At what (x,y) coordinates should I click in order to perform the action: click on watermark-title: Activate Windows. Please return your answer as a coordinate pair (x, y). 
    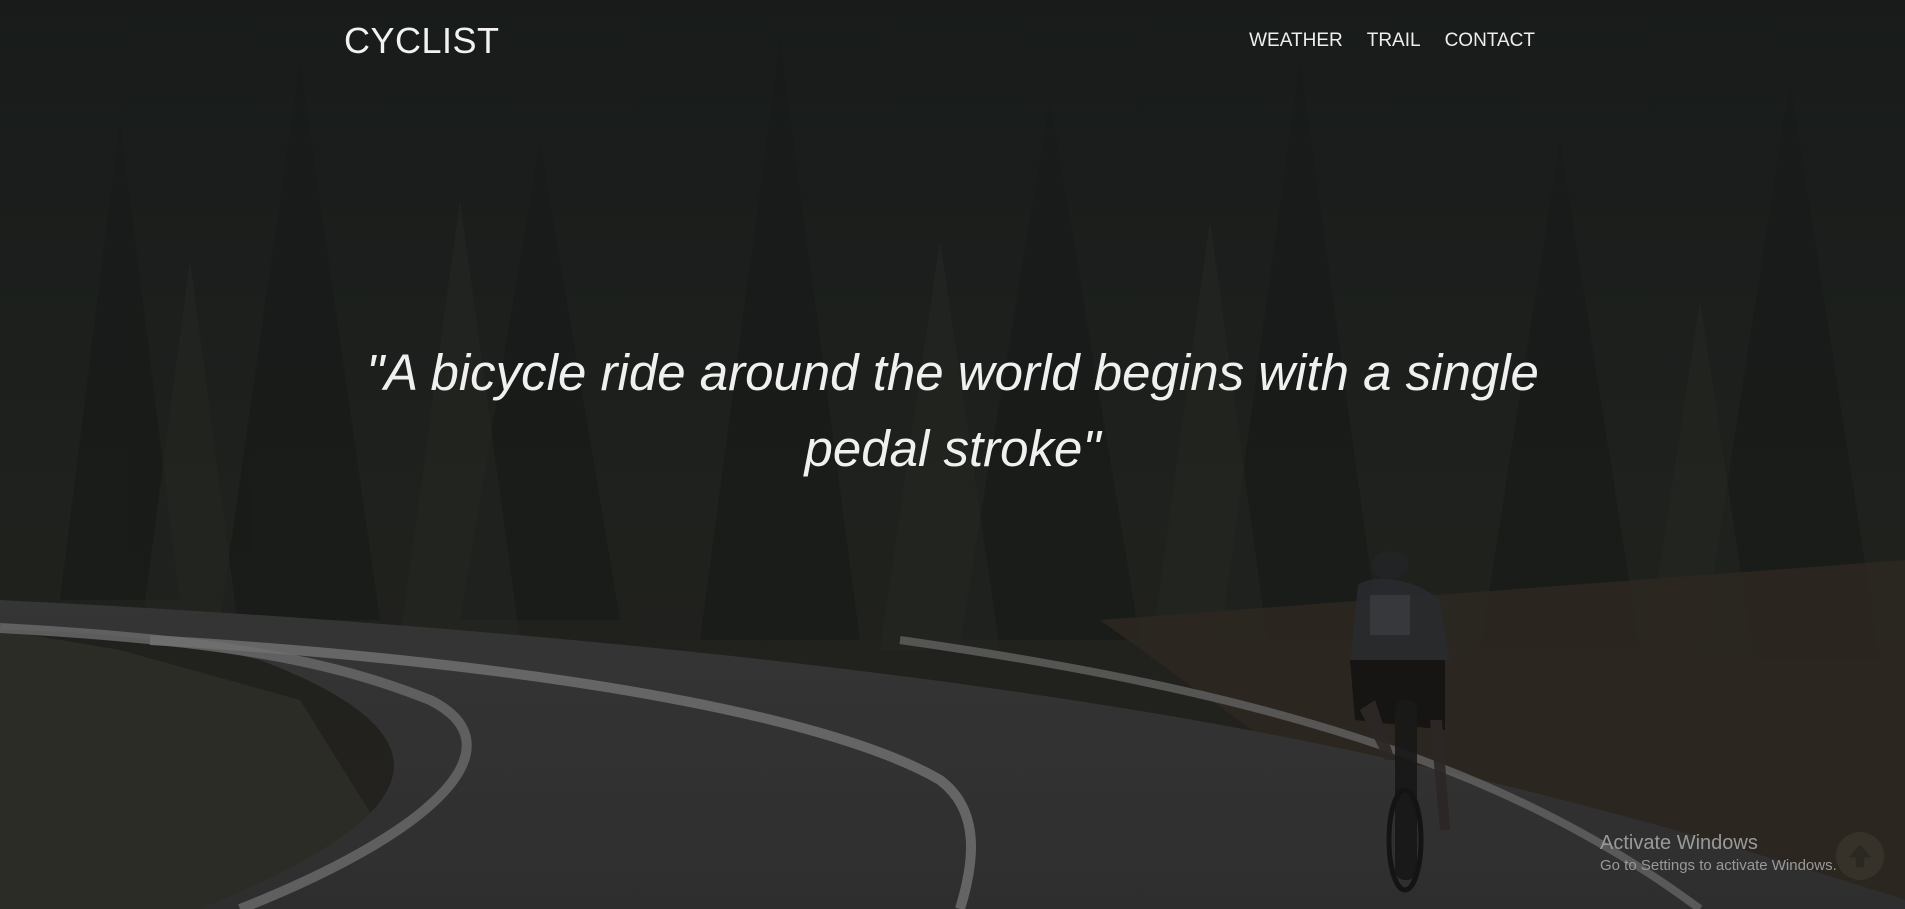
    Looking at the image, I should click on (1679, 843).